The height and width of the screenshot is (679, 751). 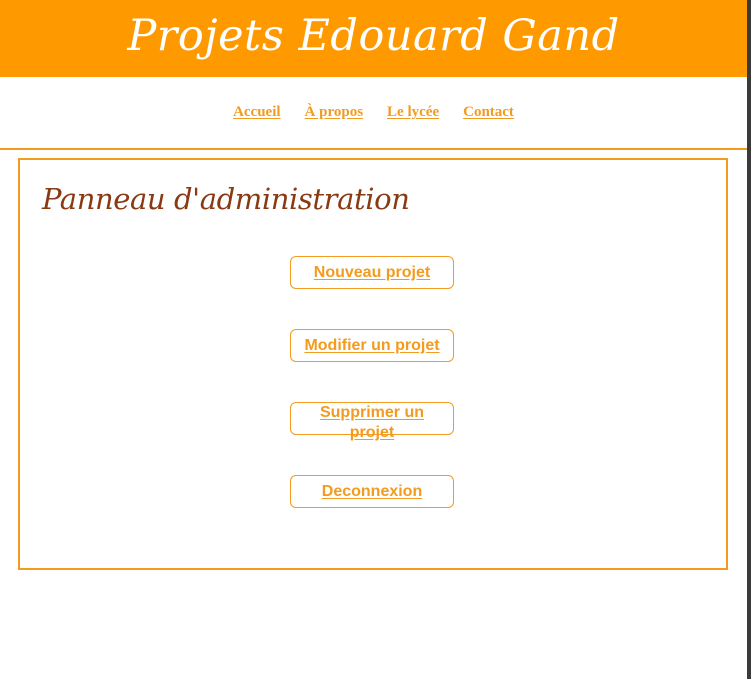 I want to click on site-title: Projets Edouard Gand, so click(x=373, y=36).